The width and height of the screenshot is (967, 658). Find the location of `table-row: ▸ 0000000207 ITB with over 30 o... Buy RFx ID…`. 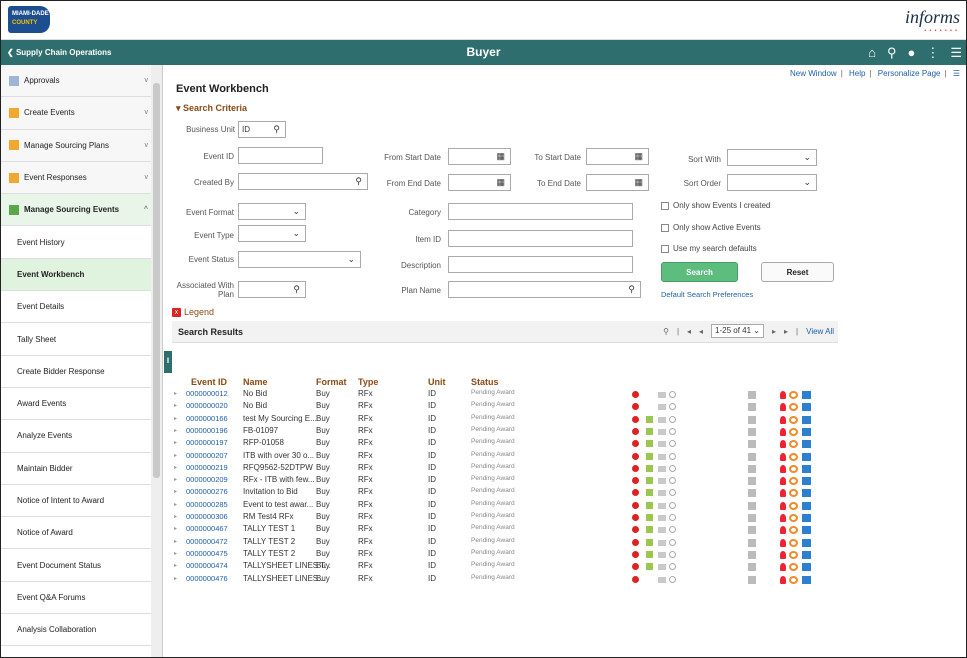

table-row: ▸ 0000000207 ITB with over 30 o... Buy RFx ID… is located at coordinates (504, 457).